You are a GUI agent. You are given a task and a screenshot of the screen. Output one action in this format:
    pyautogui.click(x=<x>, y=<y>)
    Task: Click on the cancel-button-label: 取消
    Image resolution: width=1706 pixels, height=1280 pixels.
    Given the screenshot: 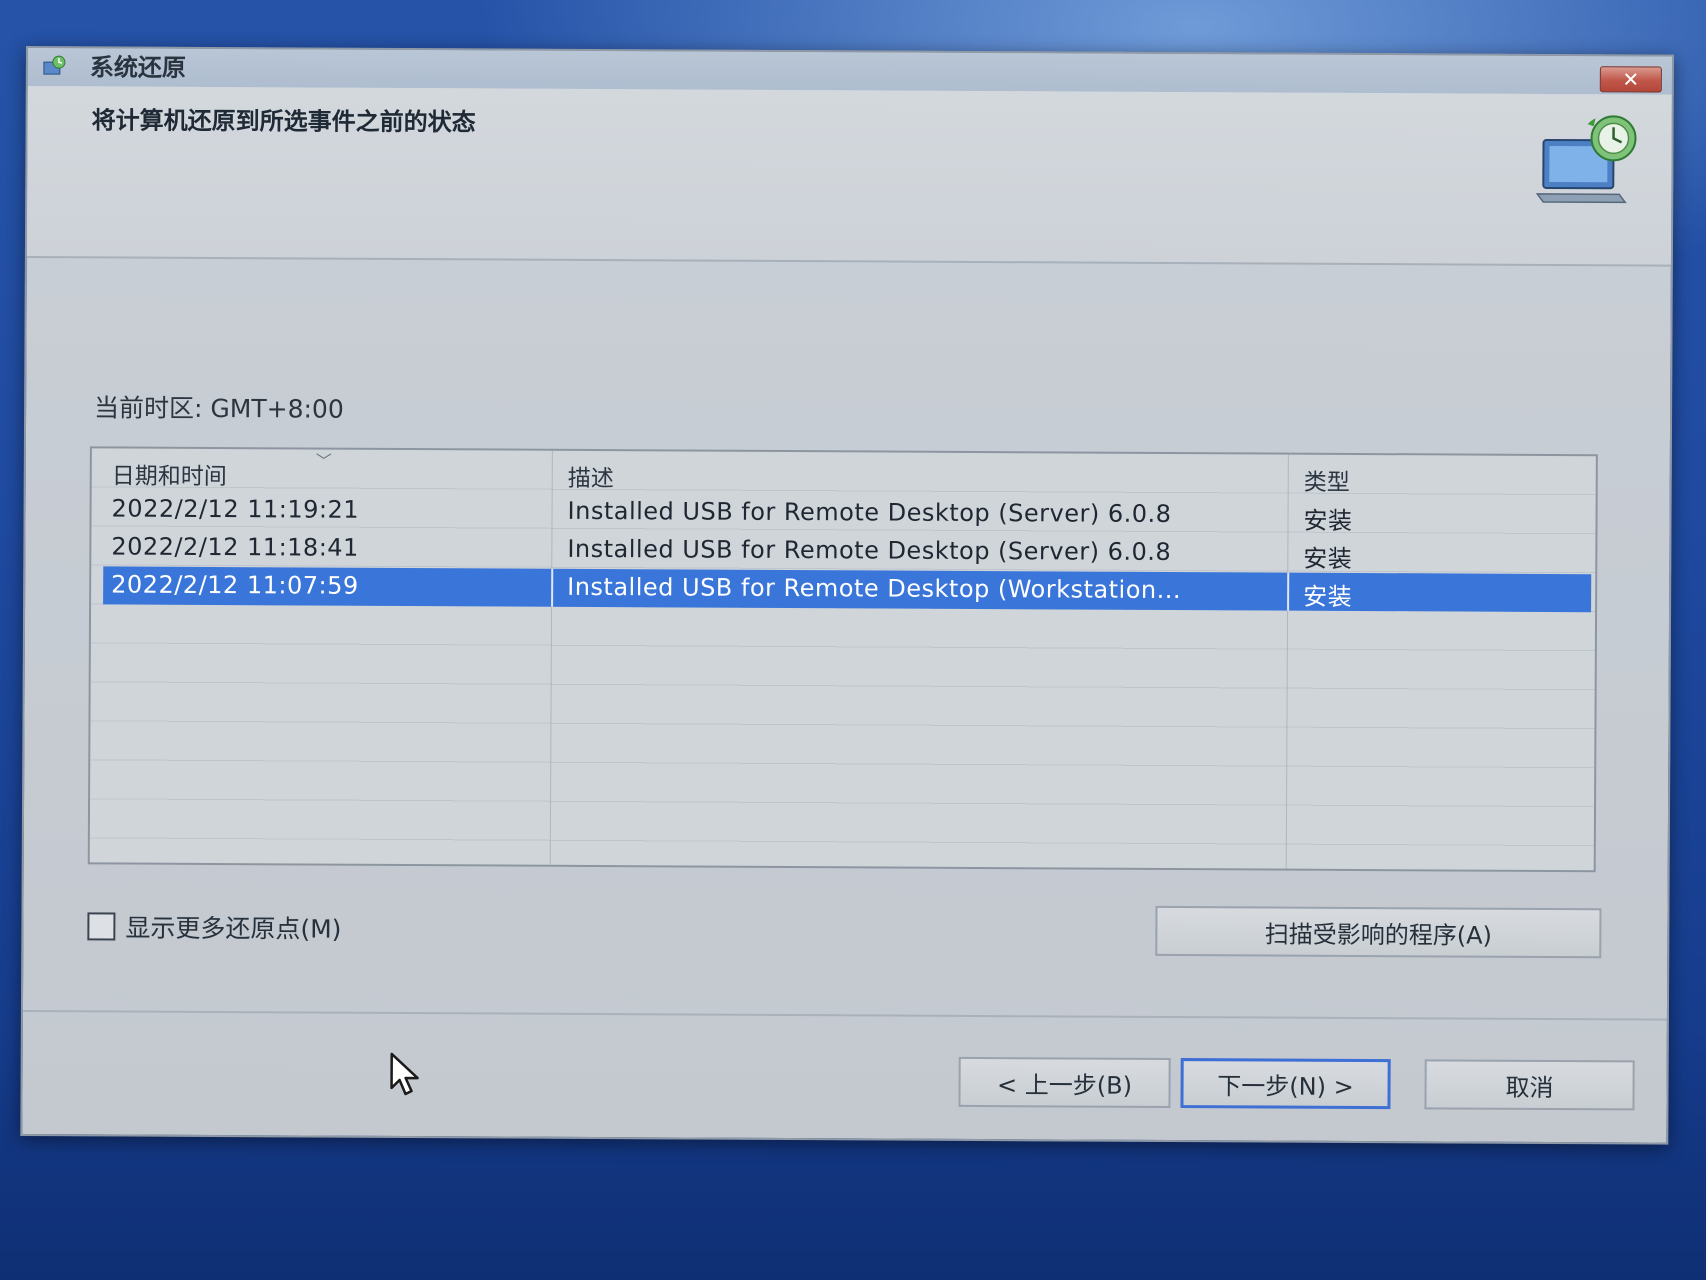 What is the action you would take?
    pyautogui.click(x=1529, y=1087)
    